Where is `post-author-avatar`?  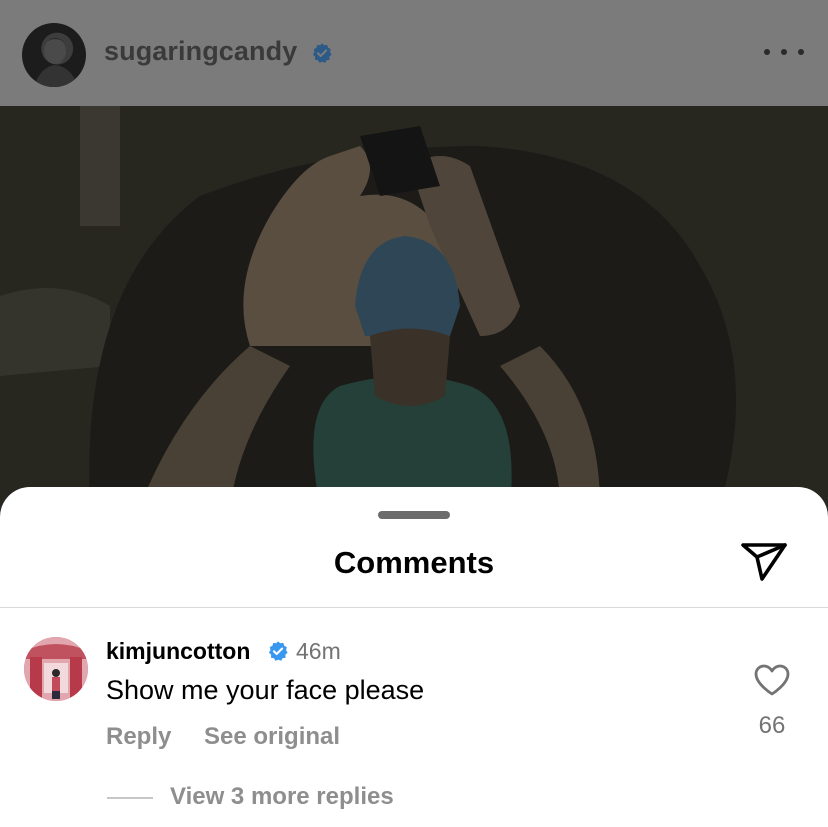
post-author-avatar is located at coordinates (54, 55).